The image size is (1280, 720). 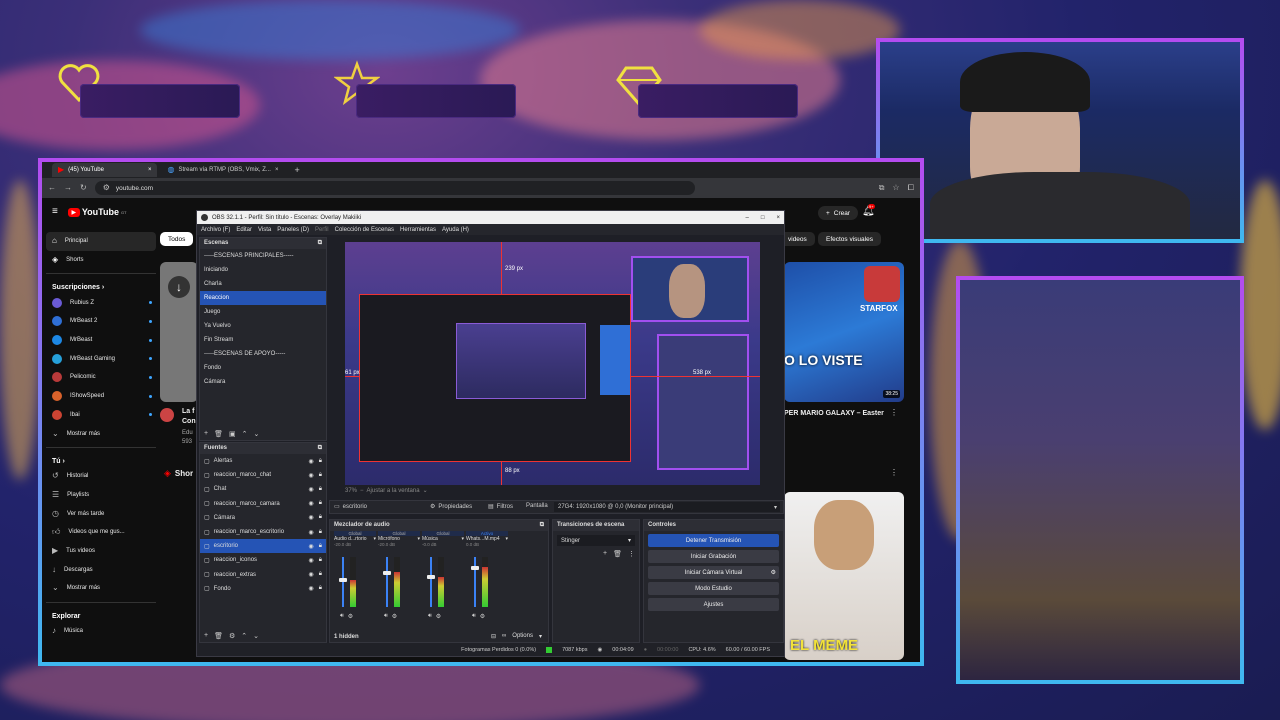 What do you see at coordinates (263, 312) in the screenshot?
I see `scene-item: Juego` at bounding box center [263, 312].